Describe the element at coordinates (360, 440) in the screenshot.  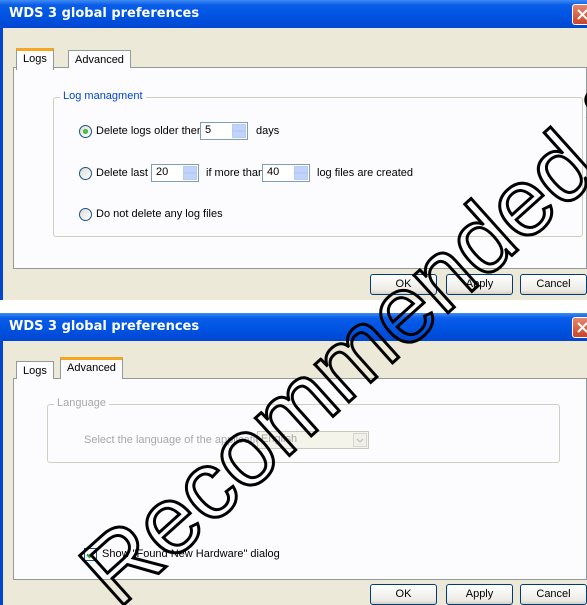
I see `chevron-down-icon` at that location.